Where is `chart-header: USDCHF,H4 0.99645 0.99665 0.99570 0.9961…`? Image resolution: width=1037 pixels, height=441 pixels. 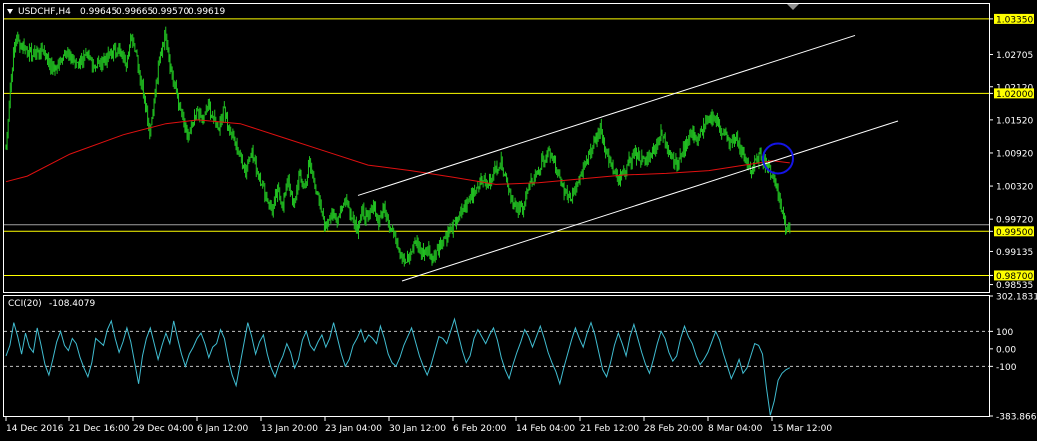 chart-header: USDCHF,H4 0.99645 0.99665 0.99570 0.9961… is located at coordinates (116, 12).